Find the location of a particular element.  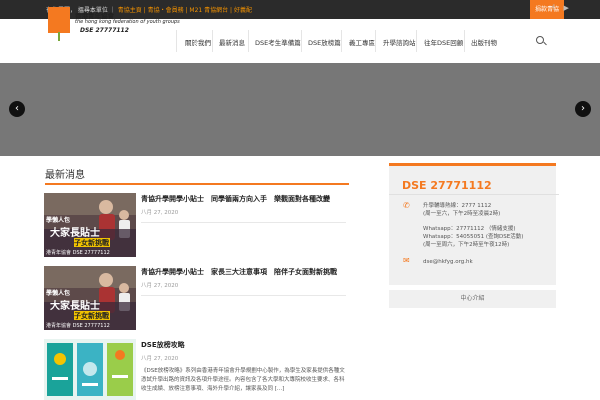

section-underline is located at coordinates (197, 184).